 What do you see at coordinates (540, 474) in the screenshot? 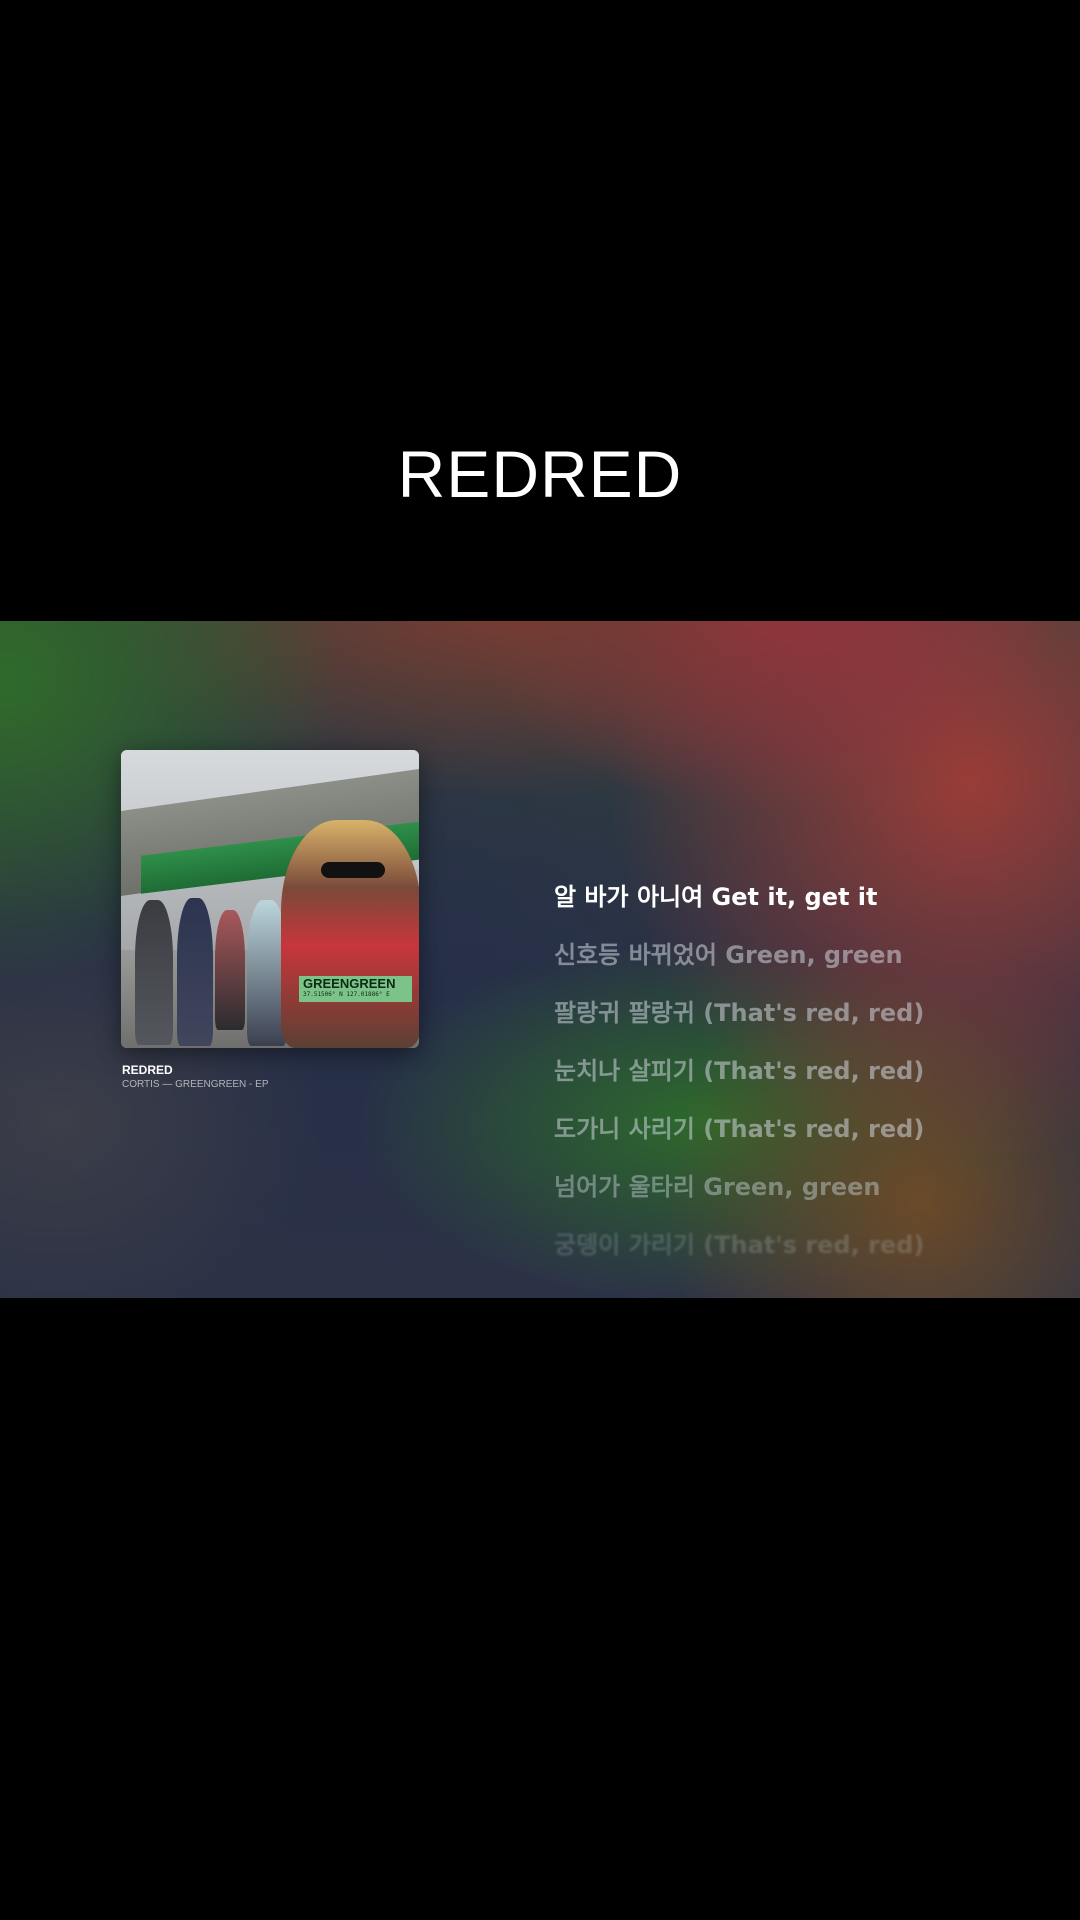
I see `video-title: REDRED` at bounding box center [540, 474].